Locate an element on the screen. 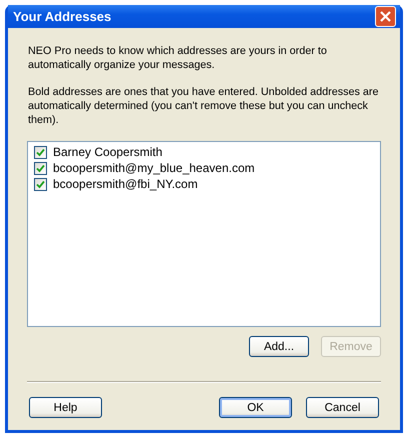 The height and width of the screenshot is (440, 410). dialog-button: OK is located at coordinates (255, 407).